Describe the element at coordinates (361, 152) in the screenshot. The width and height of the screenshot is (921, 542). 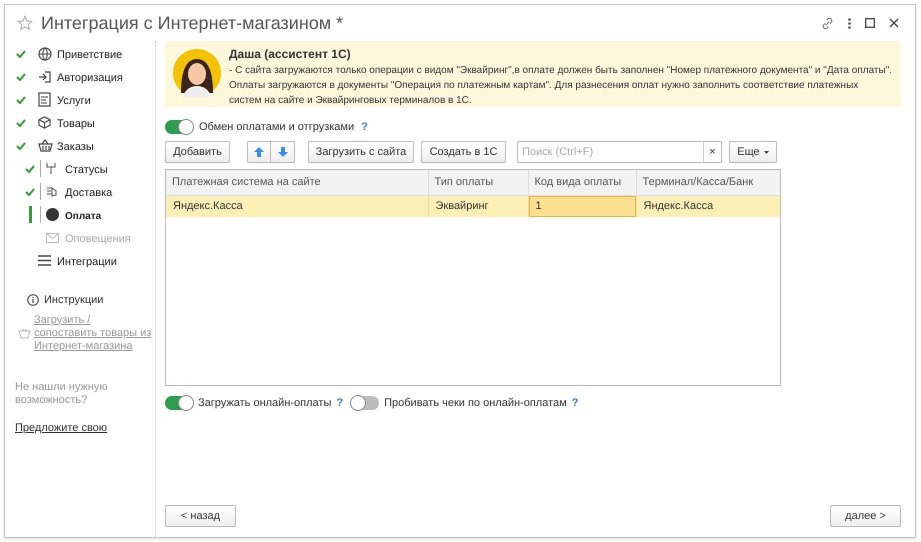
I see `load-from-site-button: Загрузить с сайта` at that location.